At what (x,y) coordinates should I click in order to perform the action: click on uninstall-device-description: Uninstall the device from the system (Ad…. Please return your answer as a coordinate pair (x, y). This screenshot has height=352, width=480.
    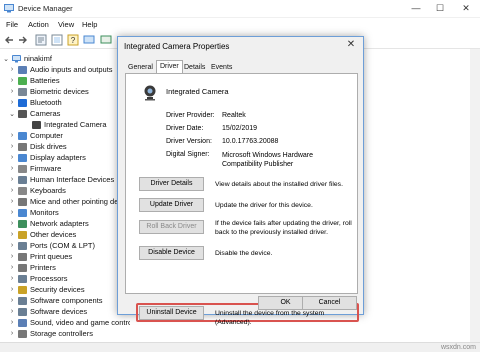
    Looking at the image, I should click on (270, 318).